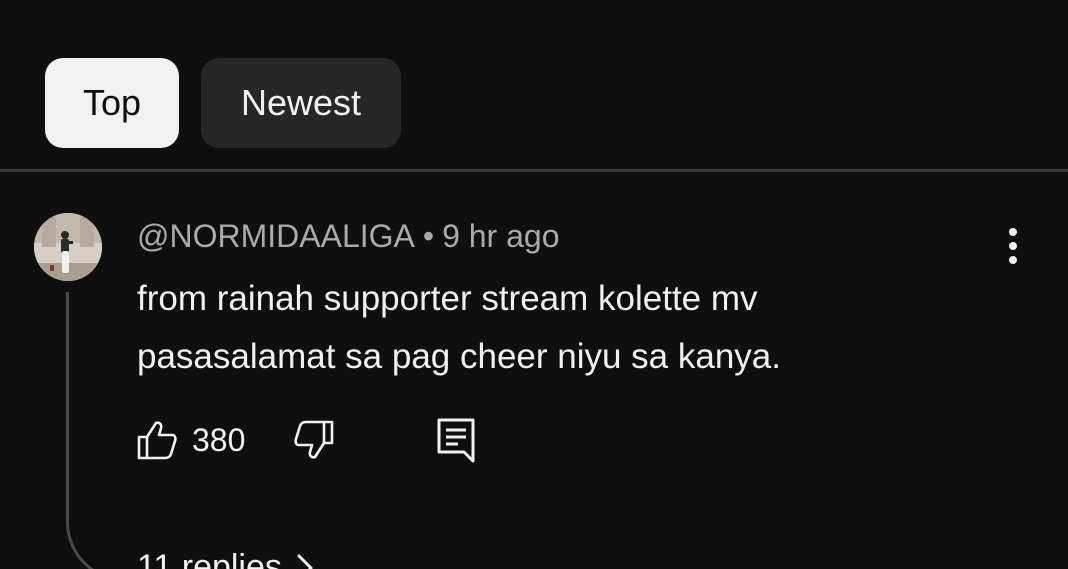 This screenshot has width=1068, height=569. Describe the element at coordinates (534, 170) in the screenshot. I see `section-divider` at that location.